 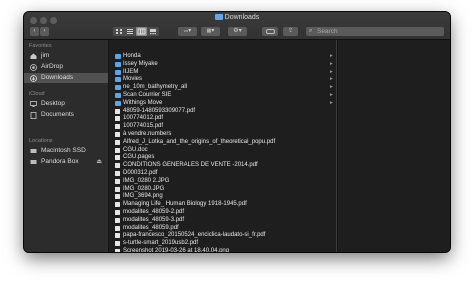 What do you see at coordinates (33, 115) in the screenshot?
I see `documents-icon` at bounding box center [33, 115].